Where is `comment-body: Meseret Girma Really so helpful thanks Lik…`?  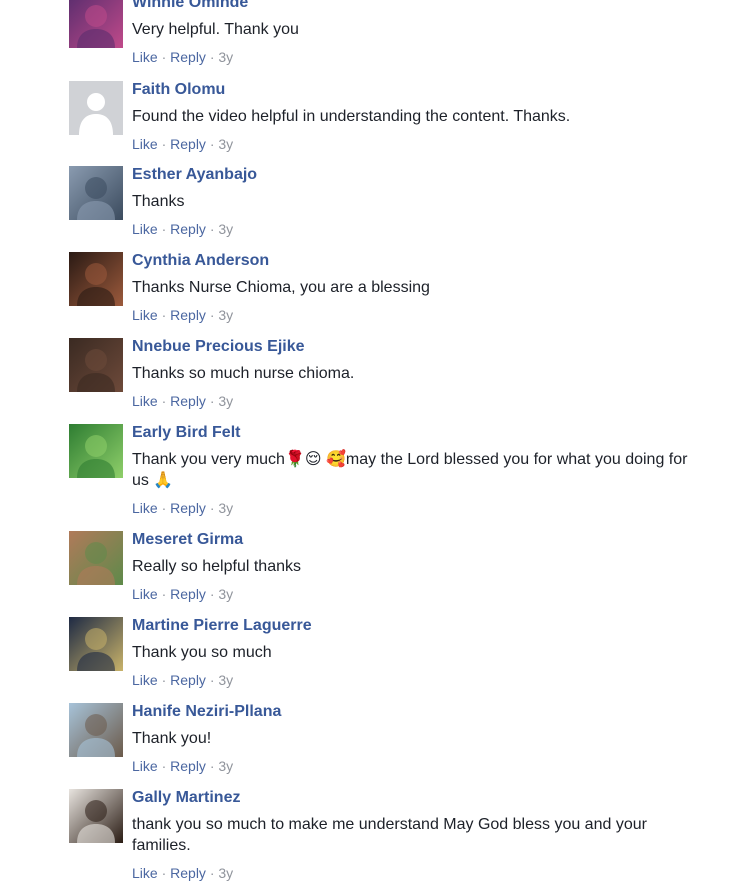
comment-body: Meseret Girma Really so helpful thanks Lik… is located at coordinates (412, 567).